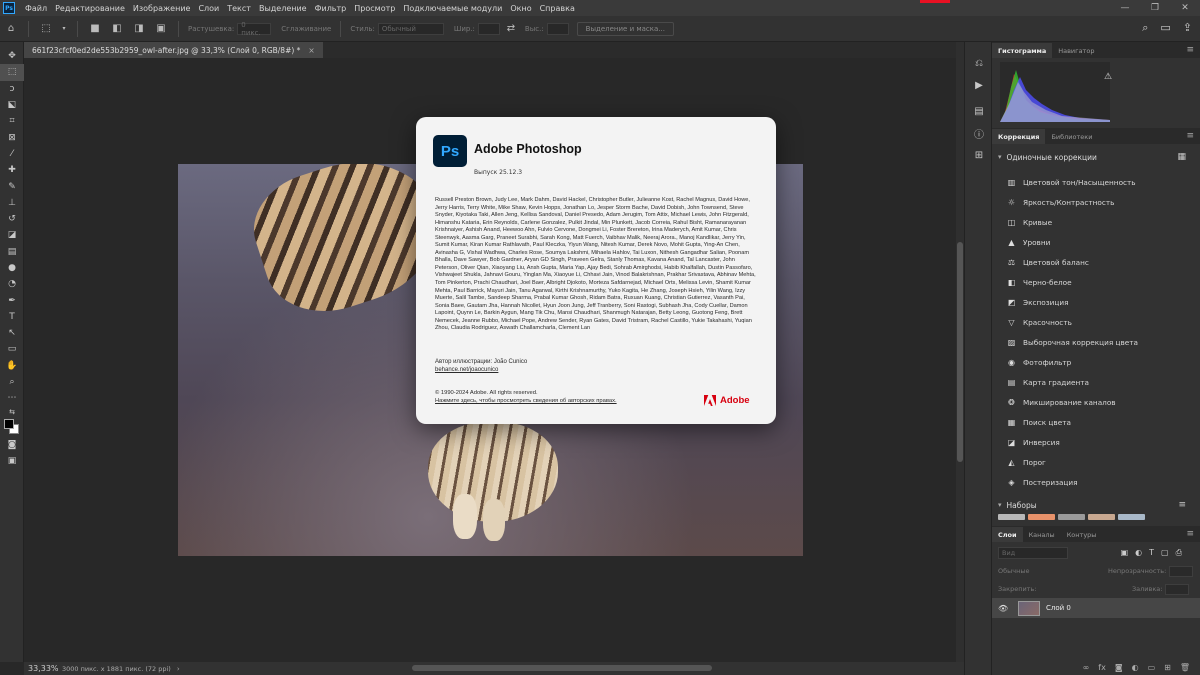  Describe the element at coordinates (1053, 571) in the screenshot. I see `blend-mode-select: Обычные` at that location.